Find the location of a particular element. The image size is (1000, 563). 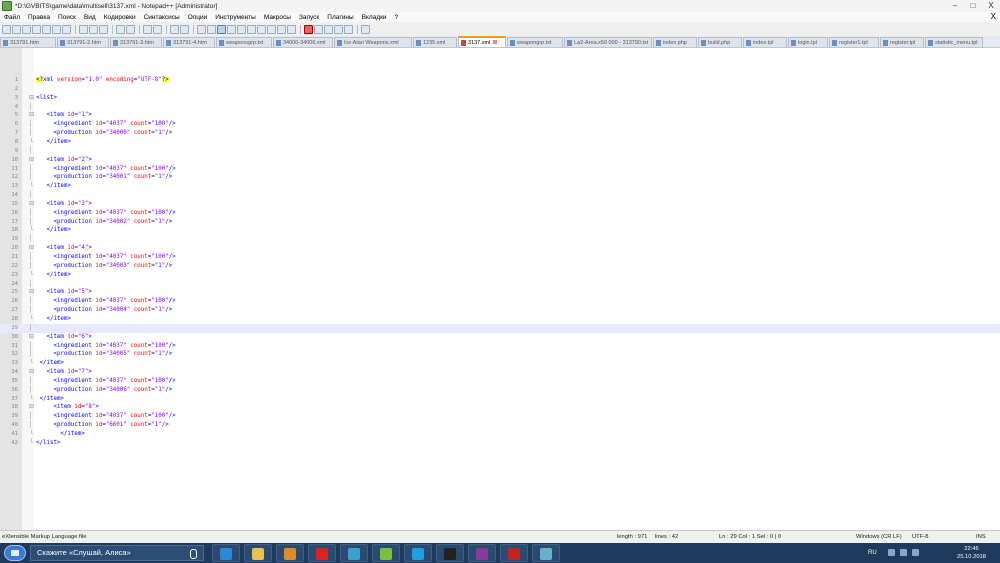

start-button is located at coordinates (15, 553).